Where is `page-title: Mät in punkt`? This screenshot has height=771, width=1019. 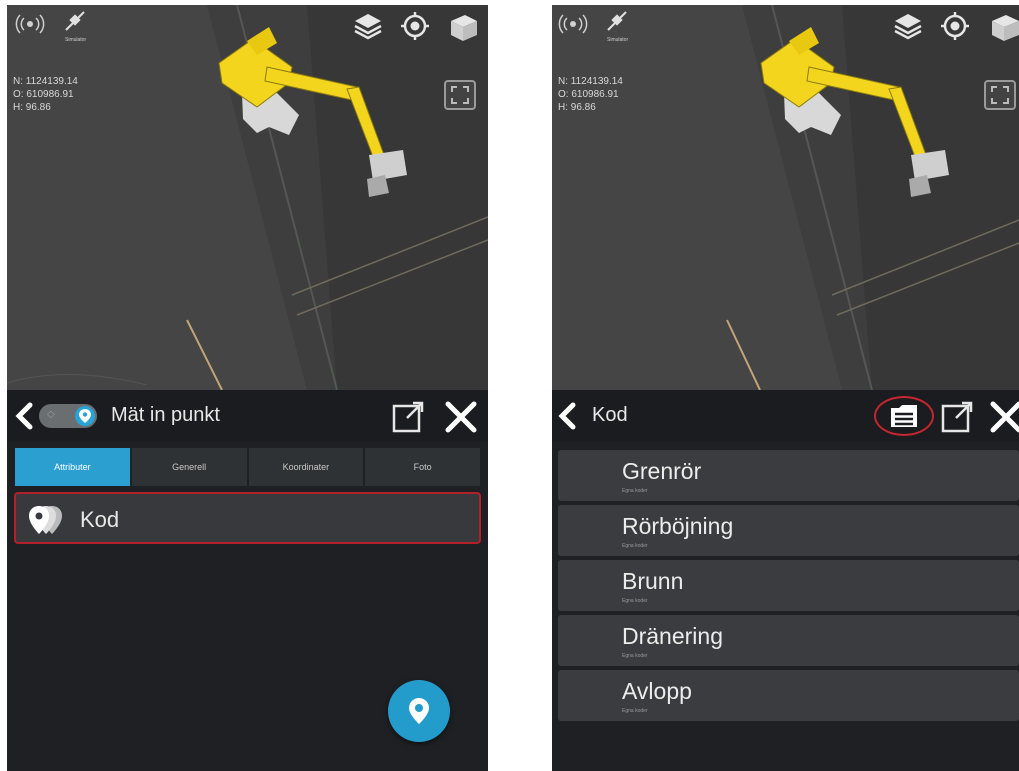 page-title: Mät in punkt is located at coordinates (165, 415).